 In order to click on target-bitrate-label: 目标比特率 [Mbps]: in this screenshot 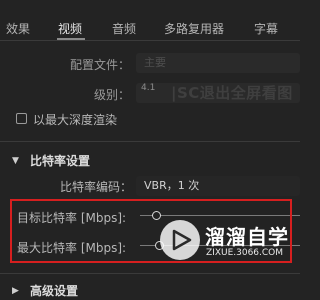, I will do `click(72, 218)`.